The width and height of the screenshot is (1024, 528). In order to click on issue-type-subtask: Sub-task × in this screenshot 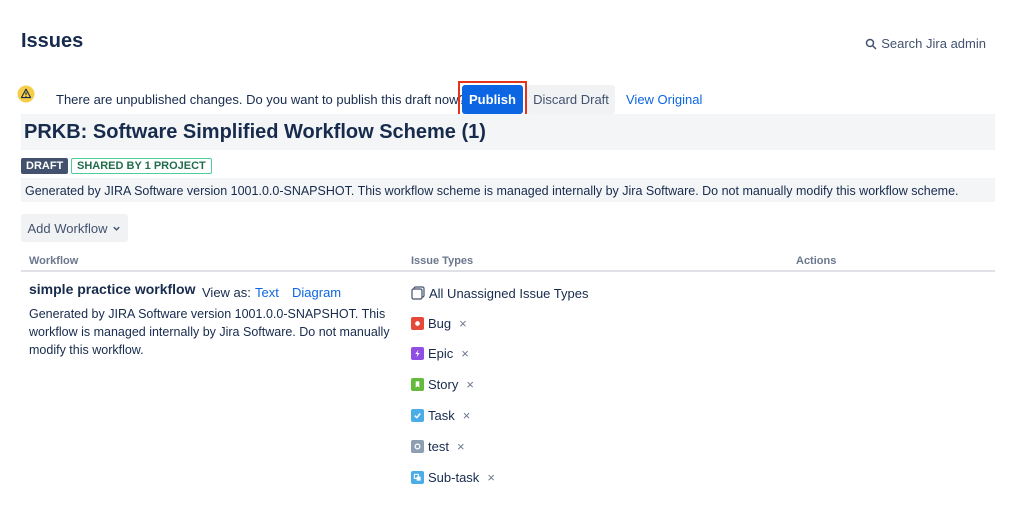, I will do `click(453, 477)`.